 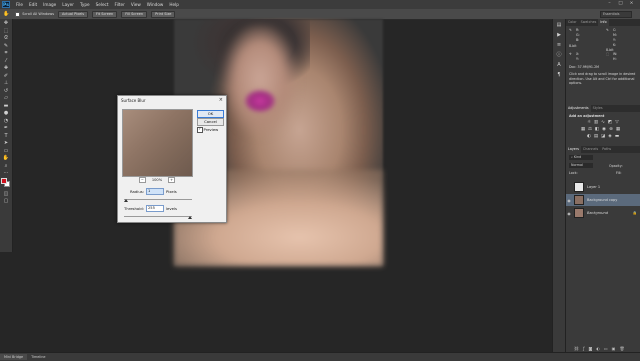 What do you see at coordinates (590, 149) in the screenshot?
I see `tab-channels: Channels` at bounding box center [590, 149].